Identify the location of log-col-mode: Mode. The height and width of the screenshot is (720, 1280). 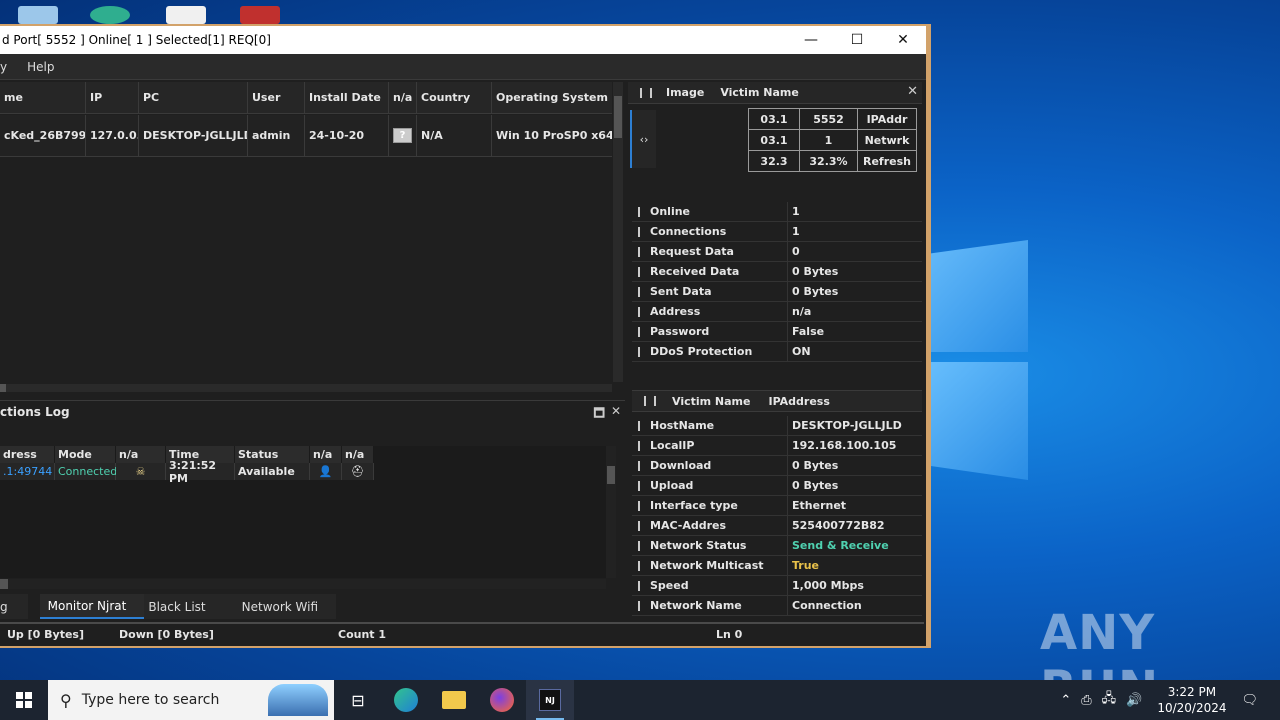
(85, 454).